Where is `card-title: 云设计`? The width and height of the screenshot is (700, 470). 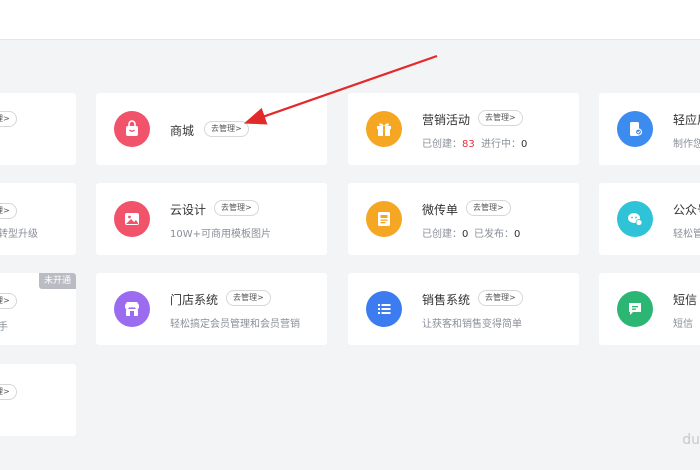 card-title: 云设计 is located at coordinates (188, 210).